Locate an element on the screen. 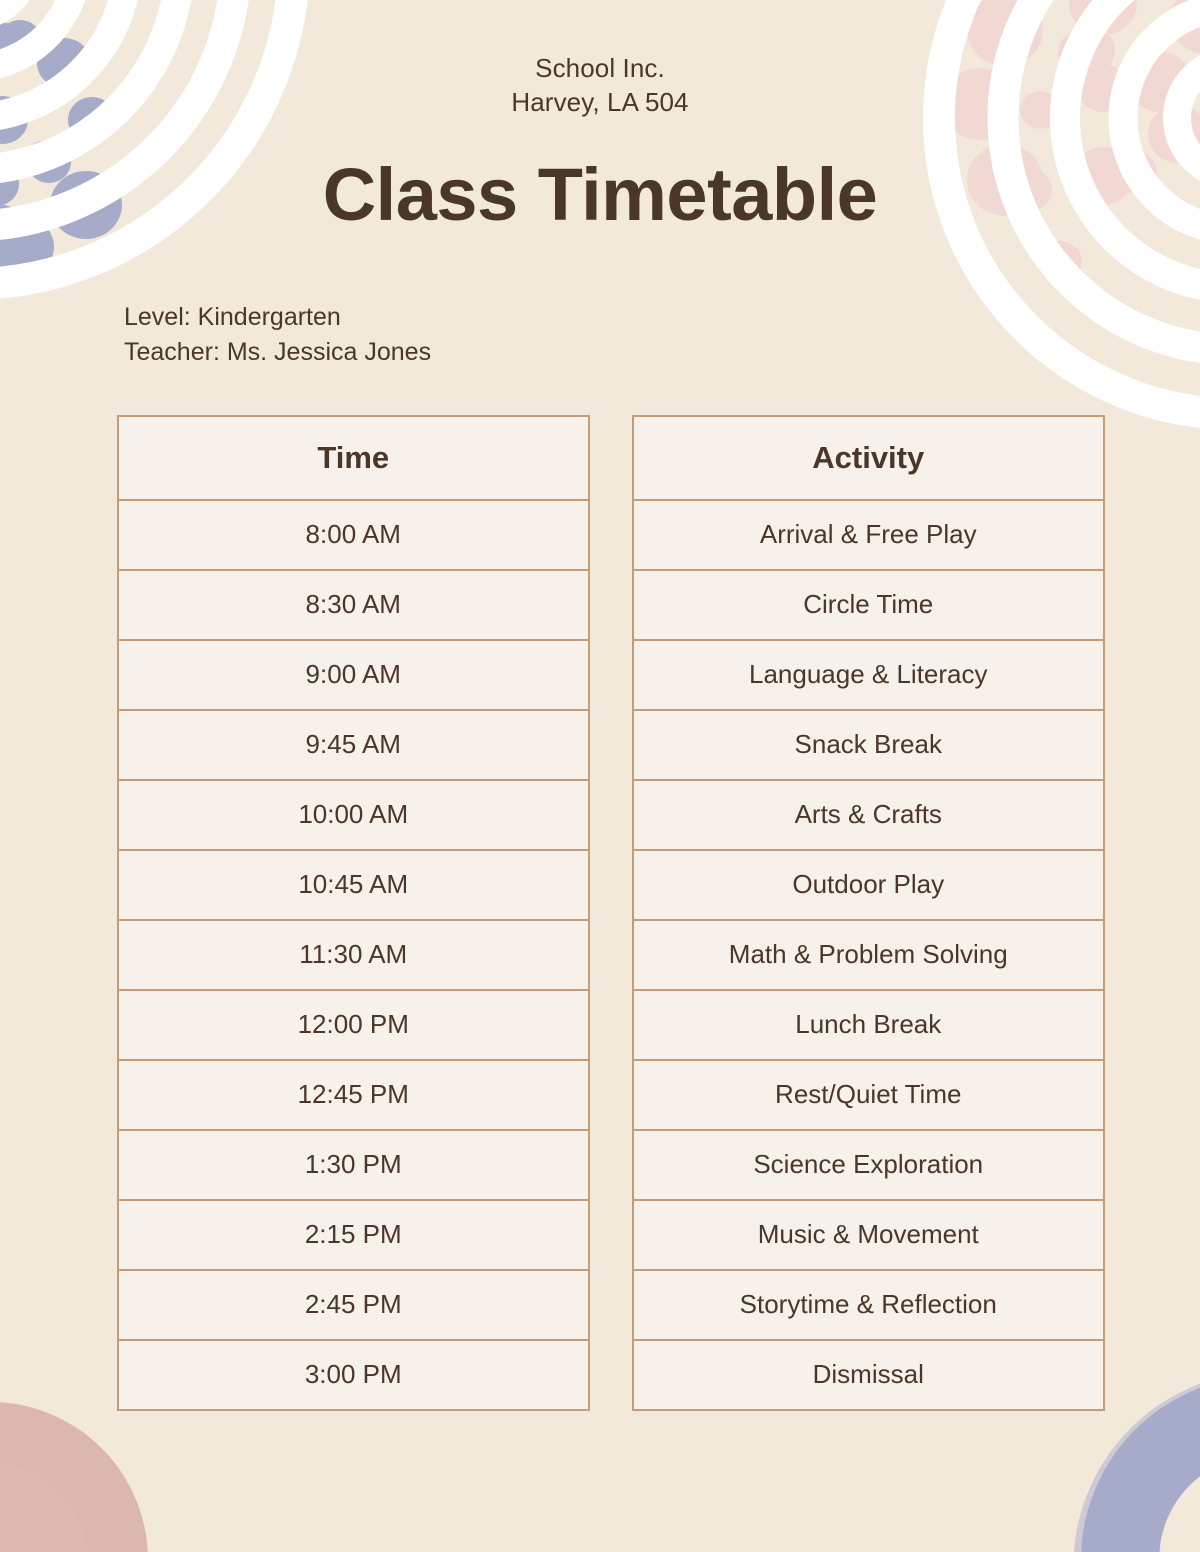  table-row: 9:45 AM is located at coordinates (353, 744).